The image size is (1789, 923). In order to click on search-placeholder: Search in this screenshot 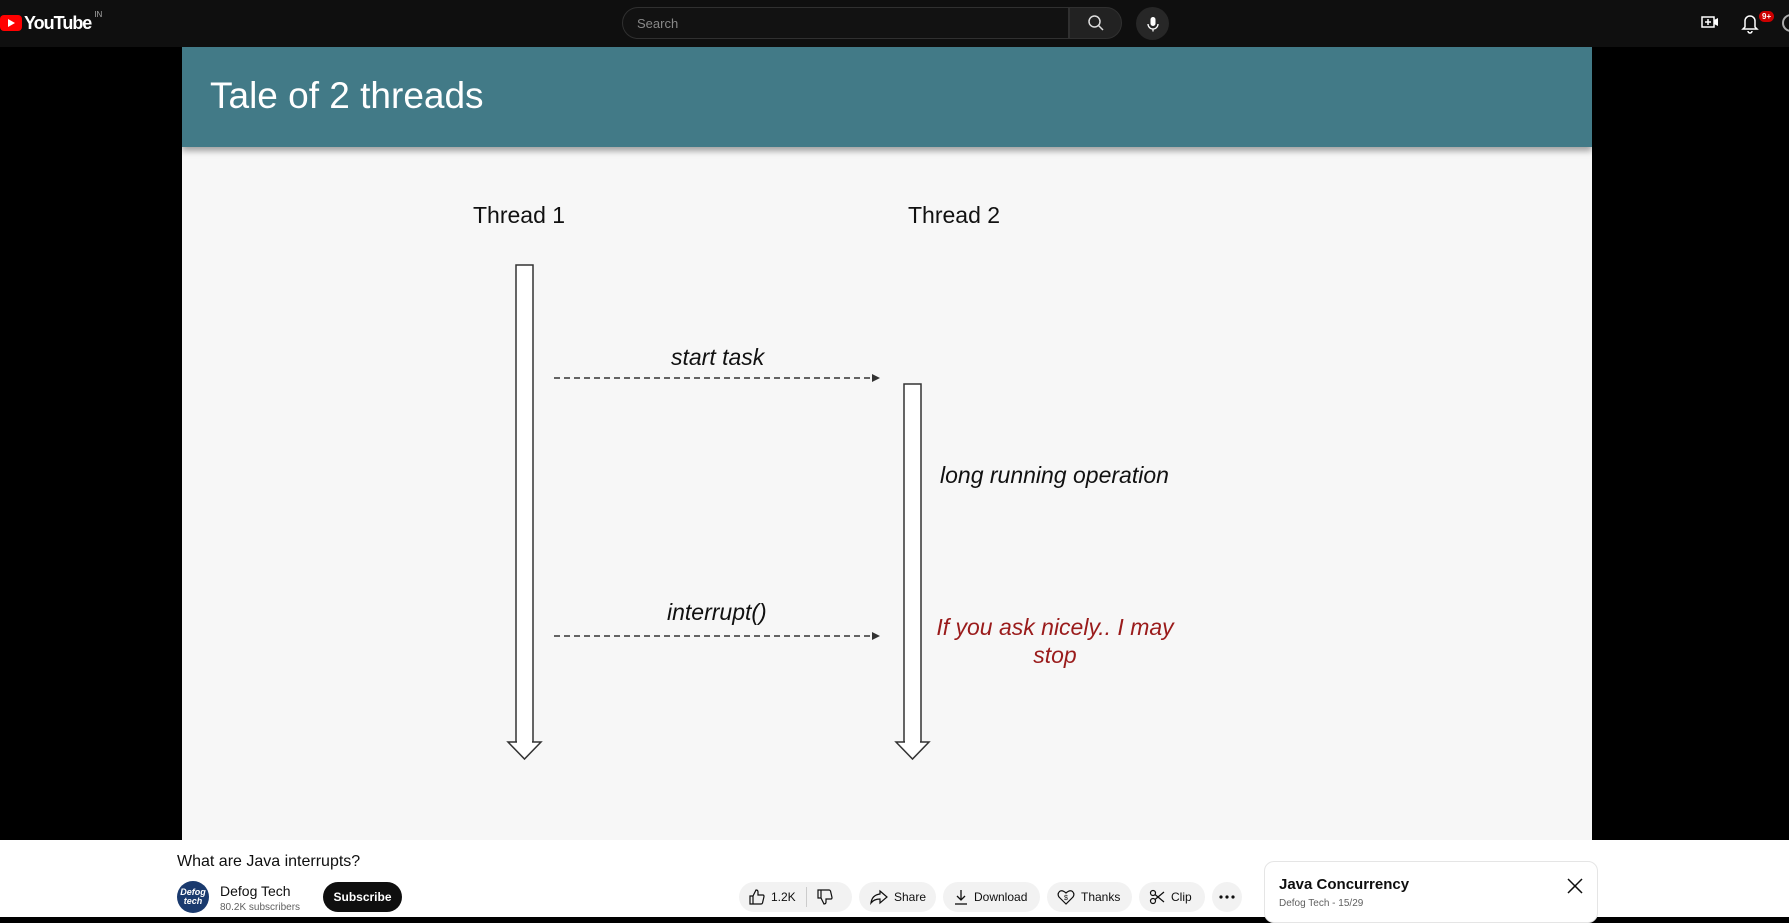, I will do `click(658, 23)`.